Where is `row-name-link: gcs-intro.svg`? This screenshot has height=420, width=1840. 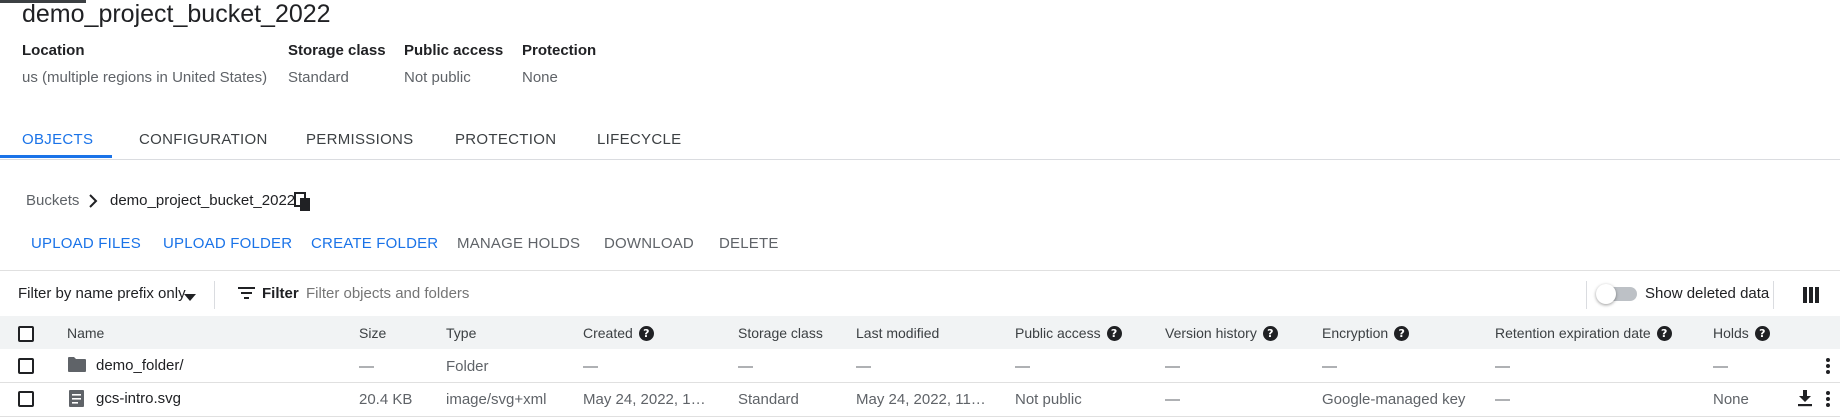 row-name-link: gcs-intro.svg is located at coordinates (138, 398).